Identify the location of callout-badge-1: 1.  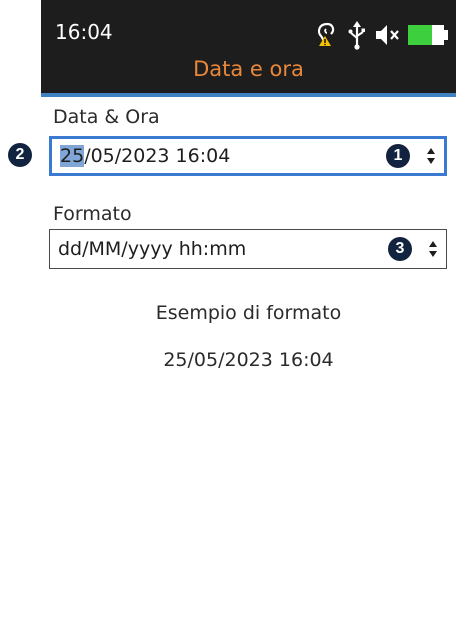
(398, 156).